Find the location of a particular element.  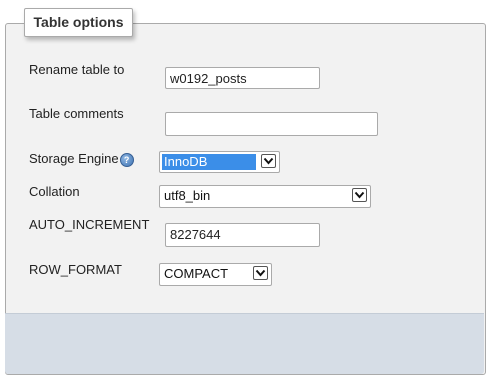

storage-engine-select: InnoDB is located at coordinates (219, 162).